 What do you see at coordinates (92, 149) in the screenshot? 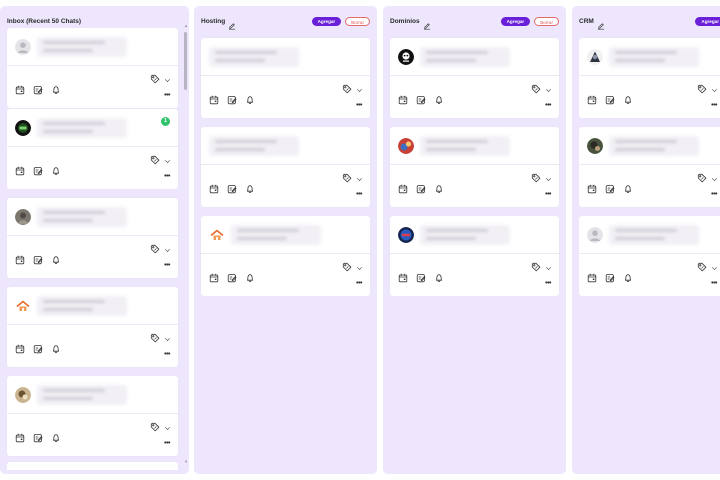
I see `chat-card: 1 •••` at bounding box center [92, 149].